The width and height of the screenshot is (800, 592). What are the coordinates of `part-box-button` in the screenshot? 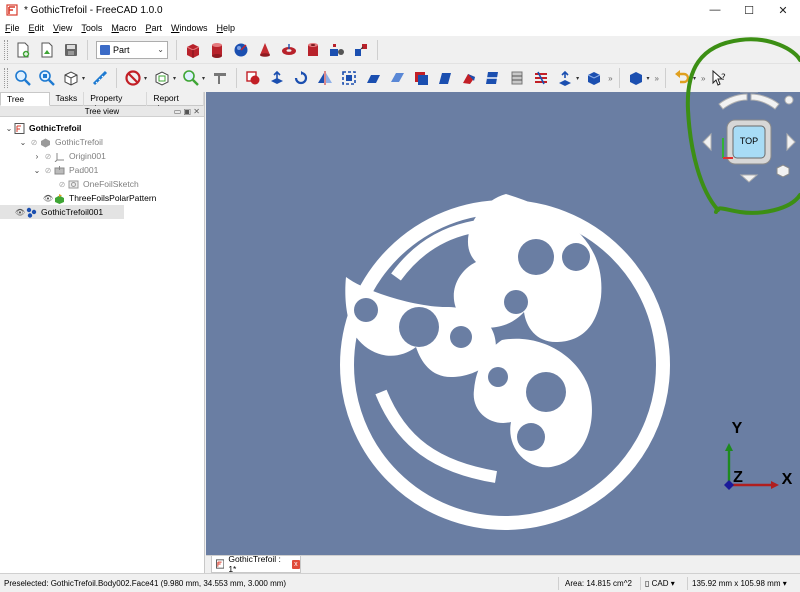 It's located at (193, 50).